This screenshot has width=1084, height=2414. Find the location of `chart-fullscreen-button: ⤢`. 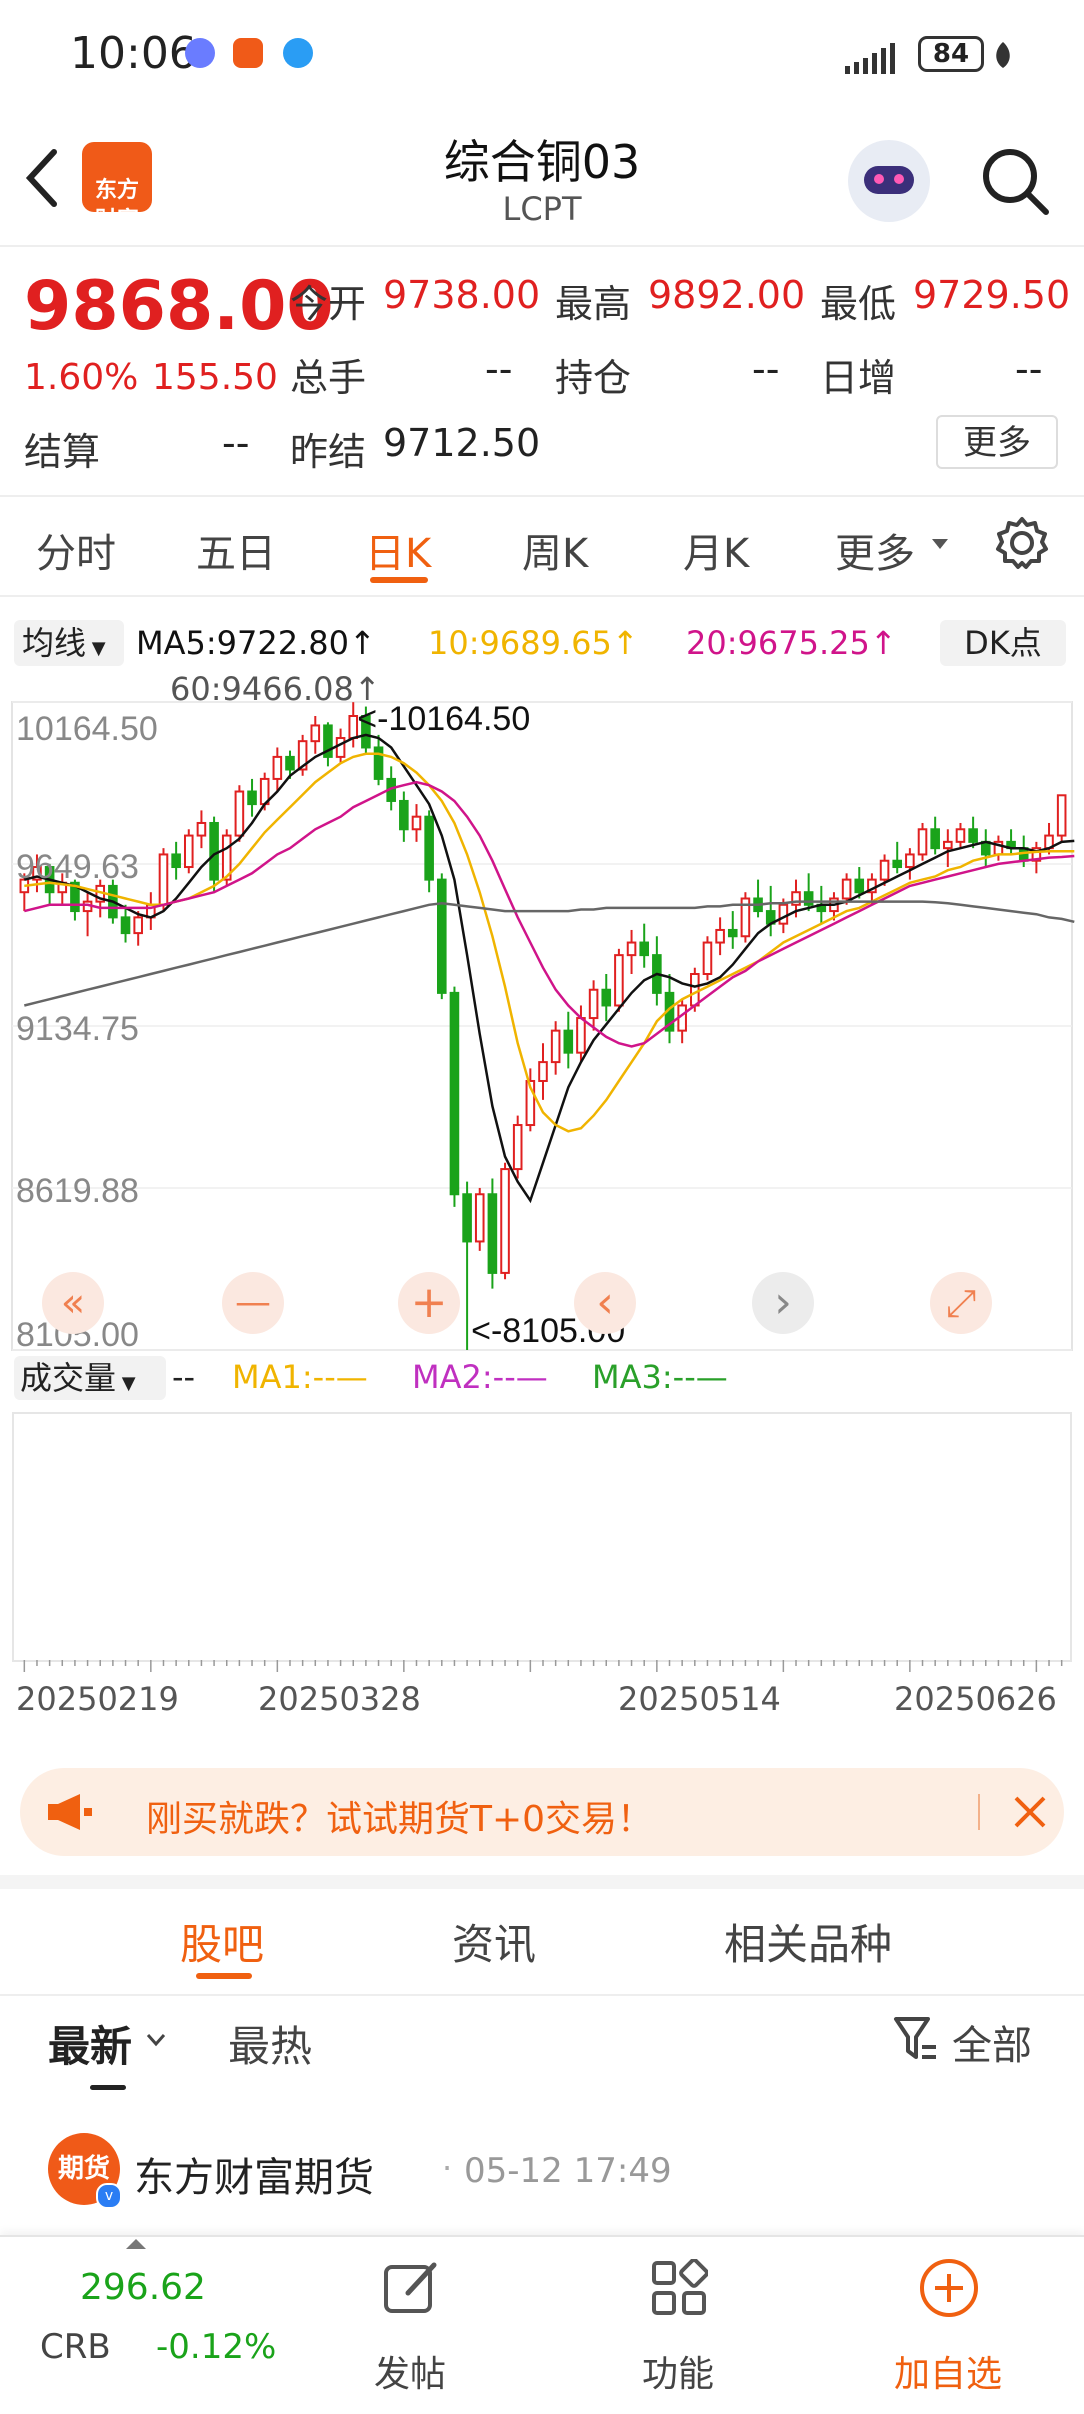

chart-fullscreen-button: ⤢ is located at coordinates (961, 1303).